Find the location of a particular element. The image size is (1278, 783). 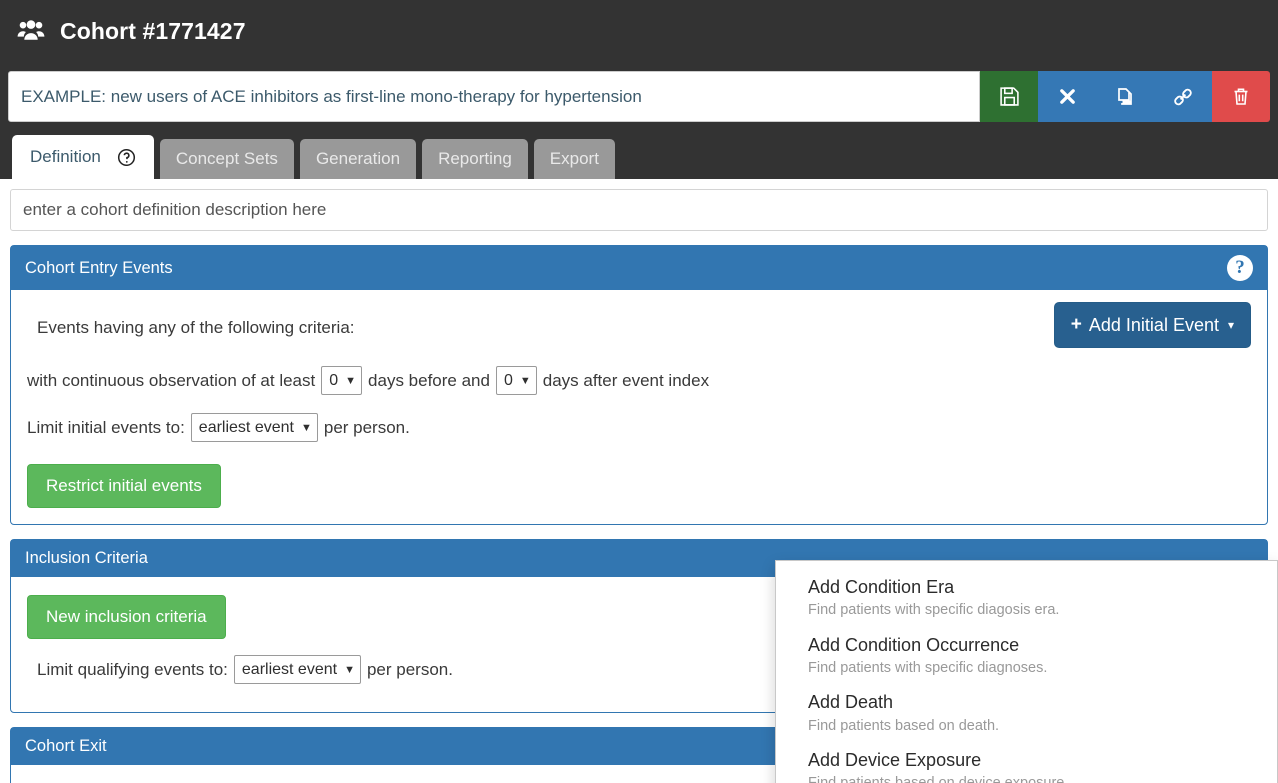

limit-initial-prefix-text: Limit initial events to: is located at coordinates (106, 427).